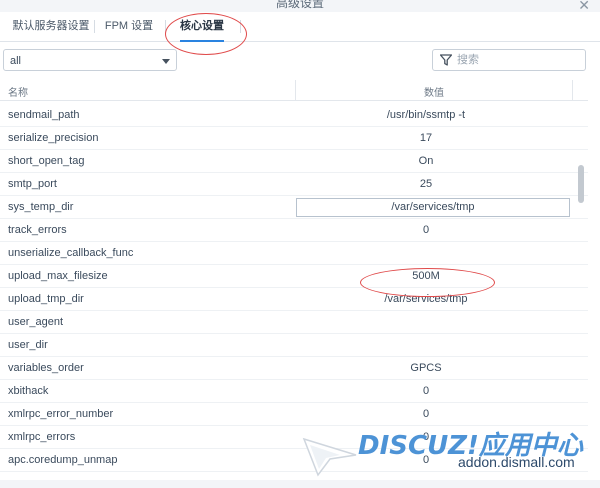 This screenshot has height=488, width=600. I want to click on setting-value: /usr/bin/ssmtp -t, so click(426, 115).